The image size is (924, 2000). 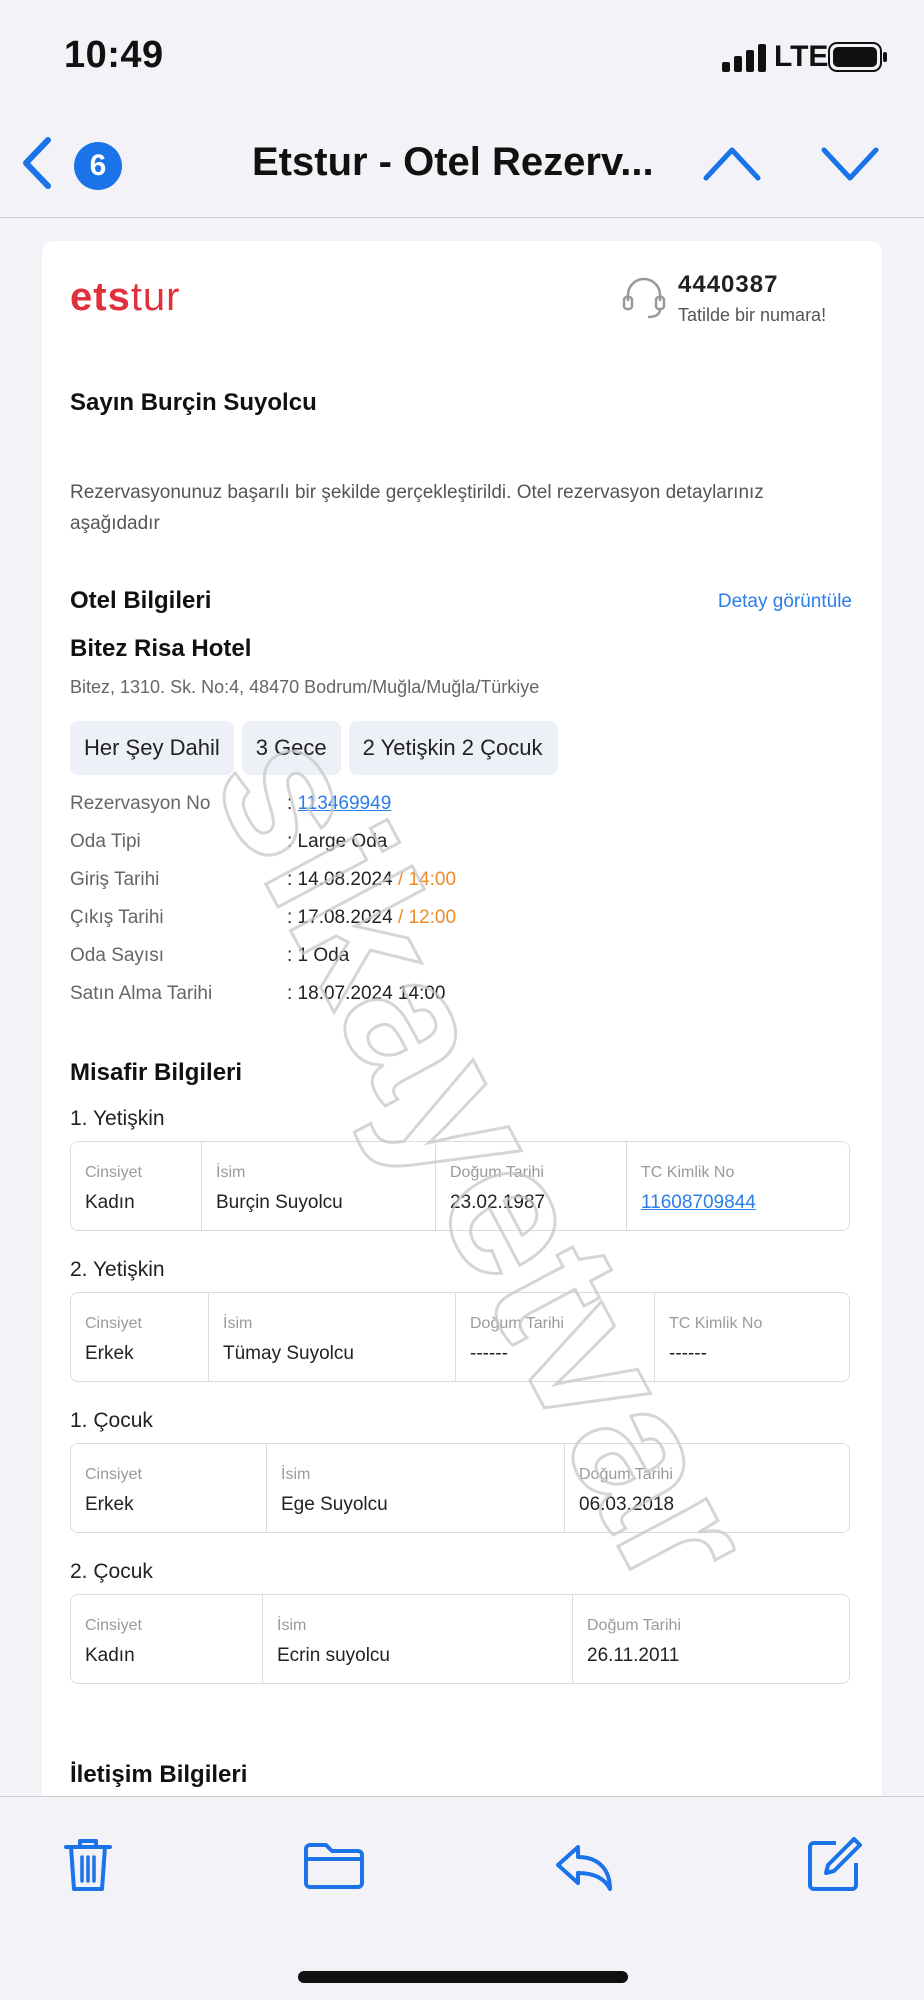 What do you see at coordinates (334, 1504) in the screenshot?
I see `guest-name: Ege Suyolcu` at bounding box center [334, 1504].